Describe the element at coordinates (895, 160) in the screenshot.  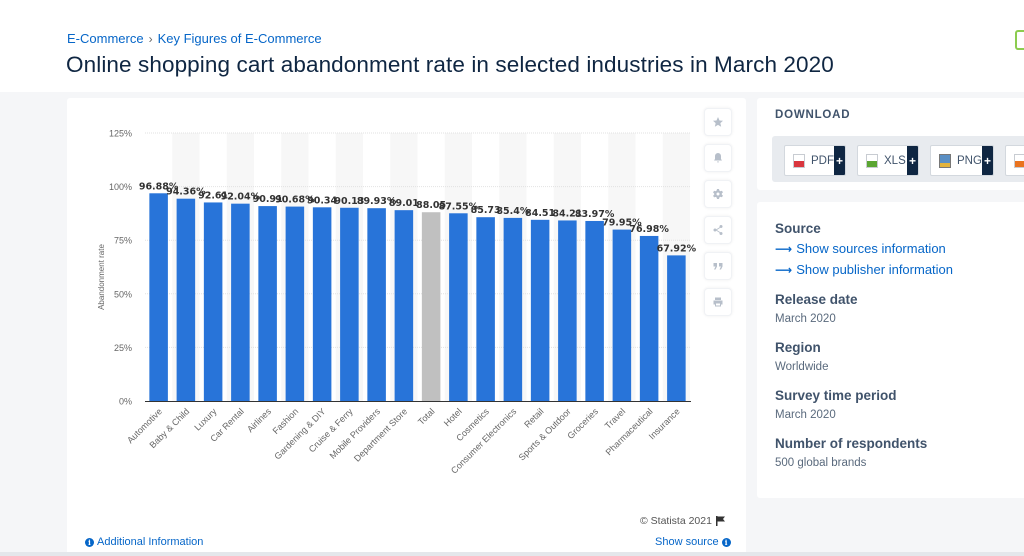
I see `download-xls-label: XLS` at that location.